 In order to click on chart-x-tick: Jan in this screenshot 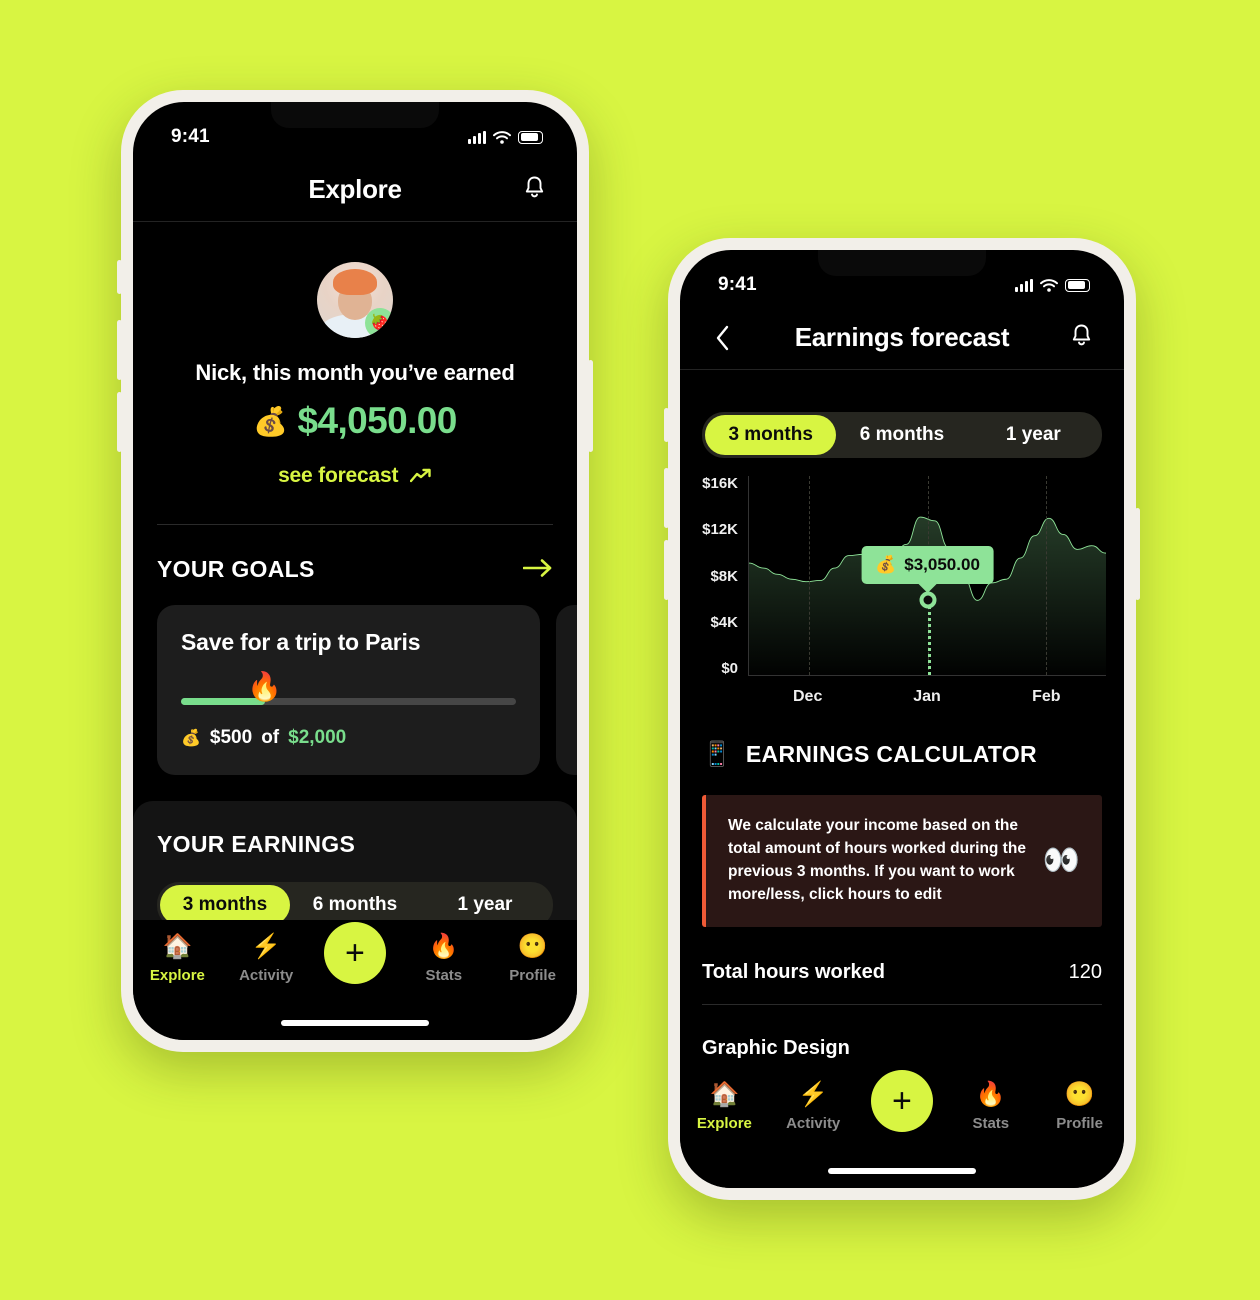, I will do `click(927, 696)`.